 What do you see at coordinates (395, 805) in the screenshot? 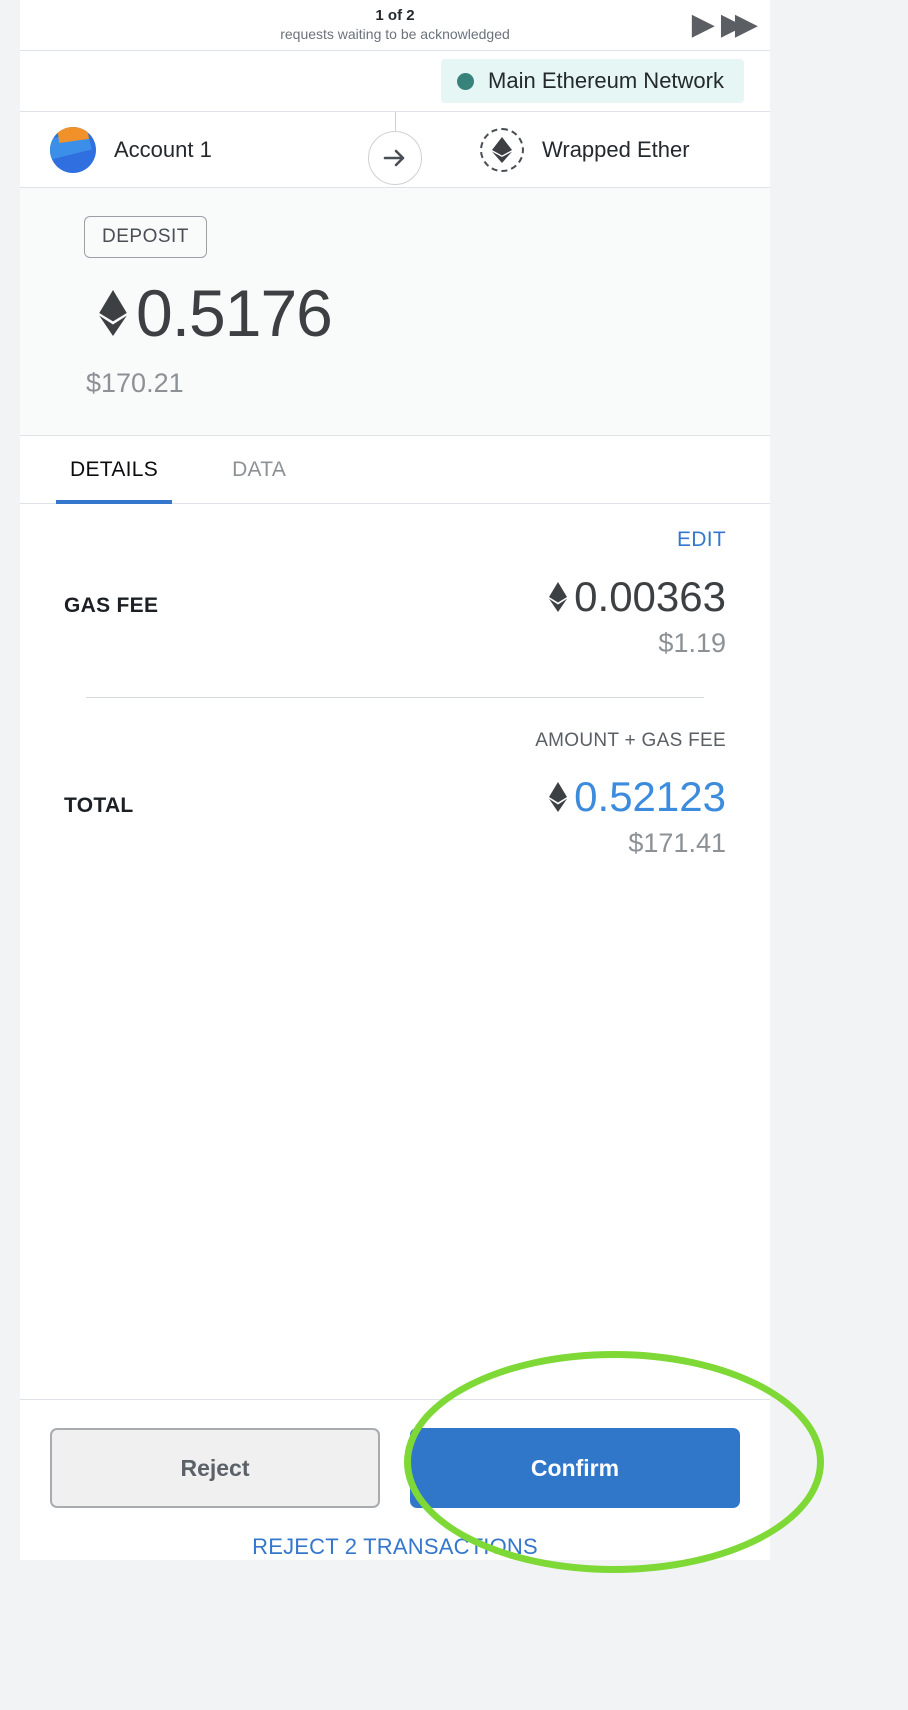
I see `total-row: TOTAL 0.52123 $171.41` at bounding box center [395, 805].